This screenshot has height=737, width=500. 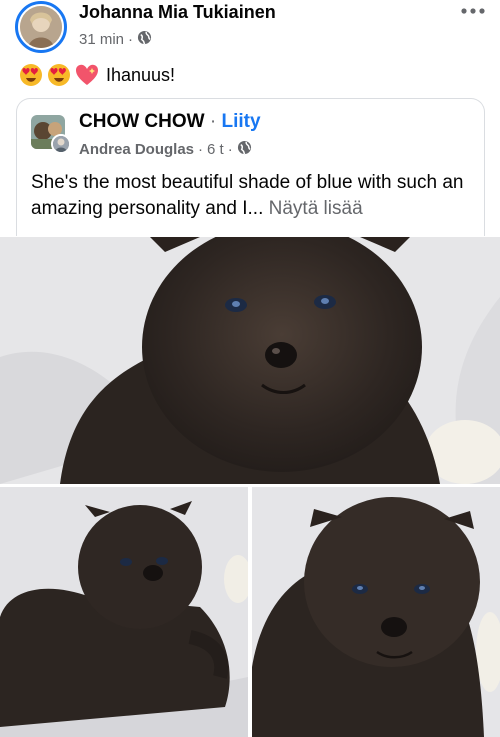 What do you see at coordinates (316, 208) in the screenshot?
I see `see-more-link: Näytä lisää` at bounding box center [316, 208].